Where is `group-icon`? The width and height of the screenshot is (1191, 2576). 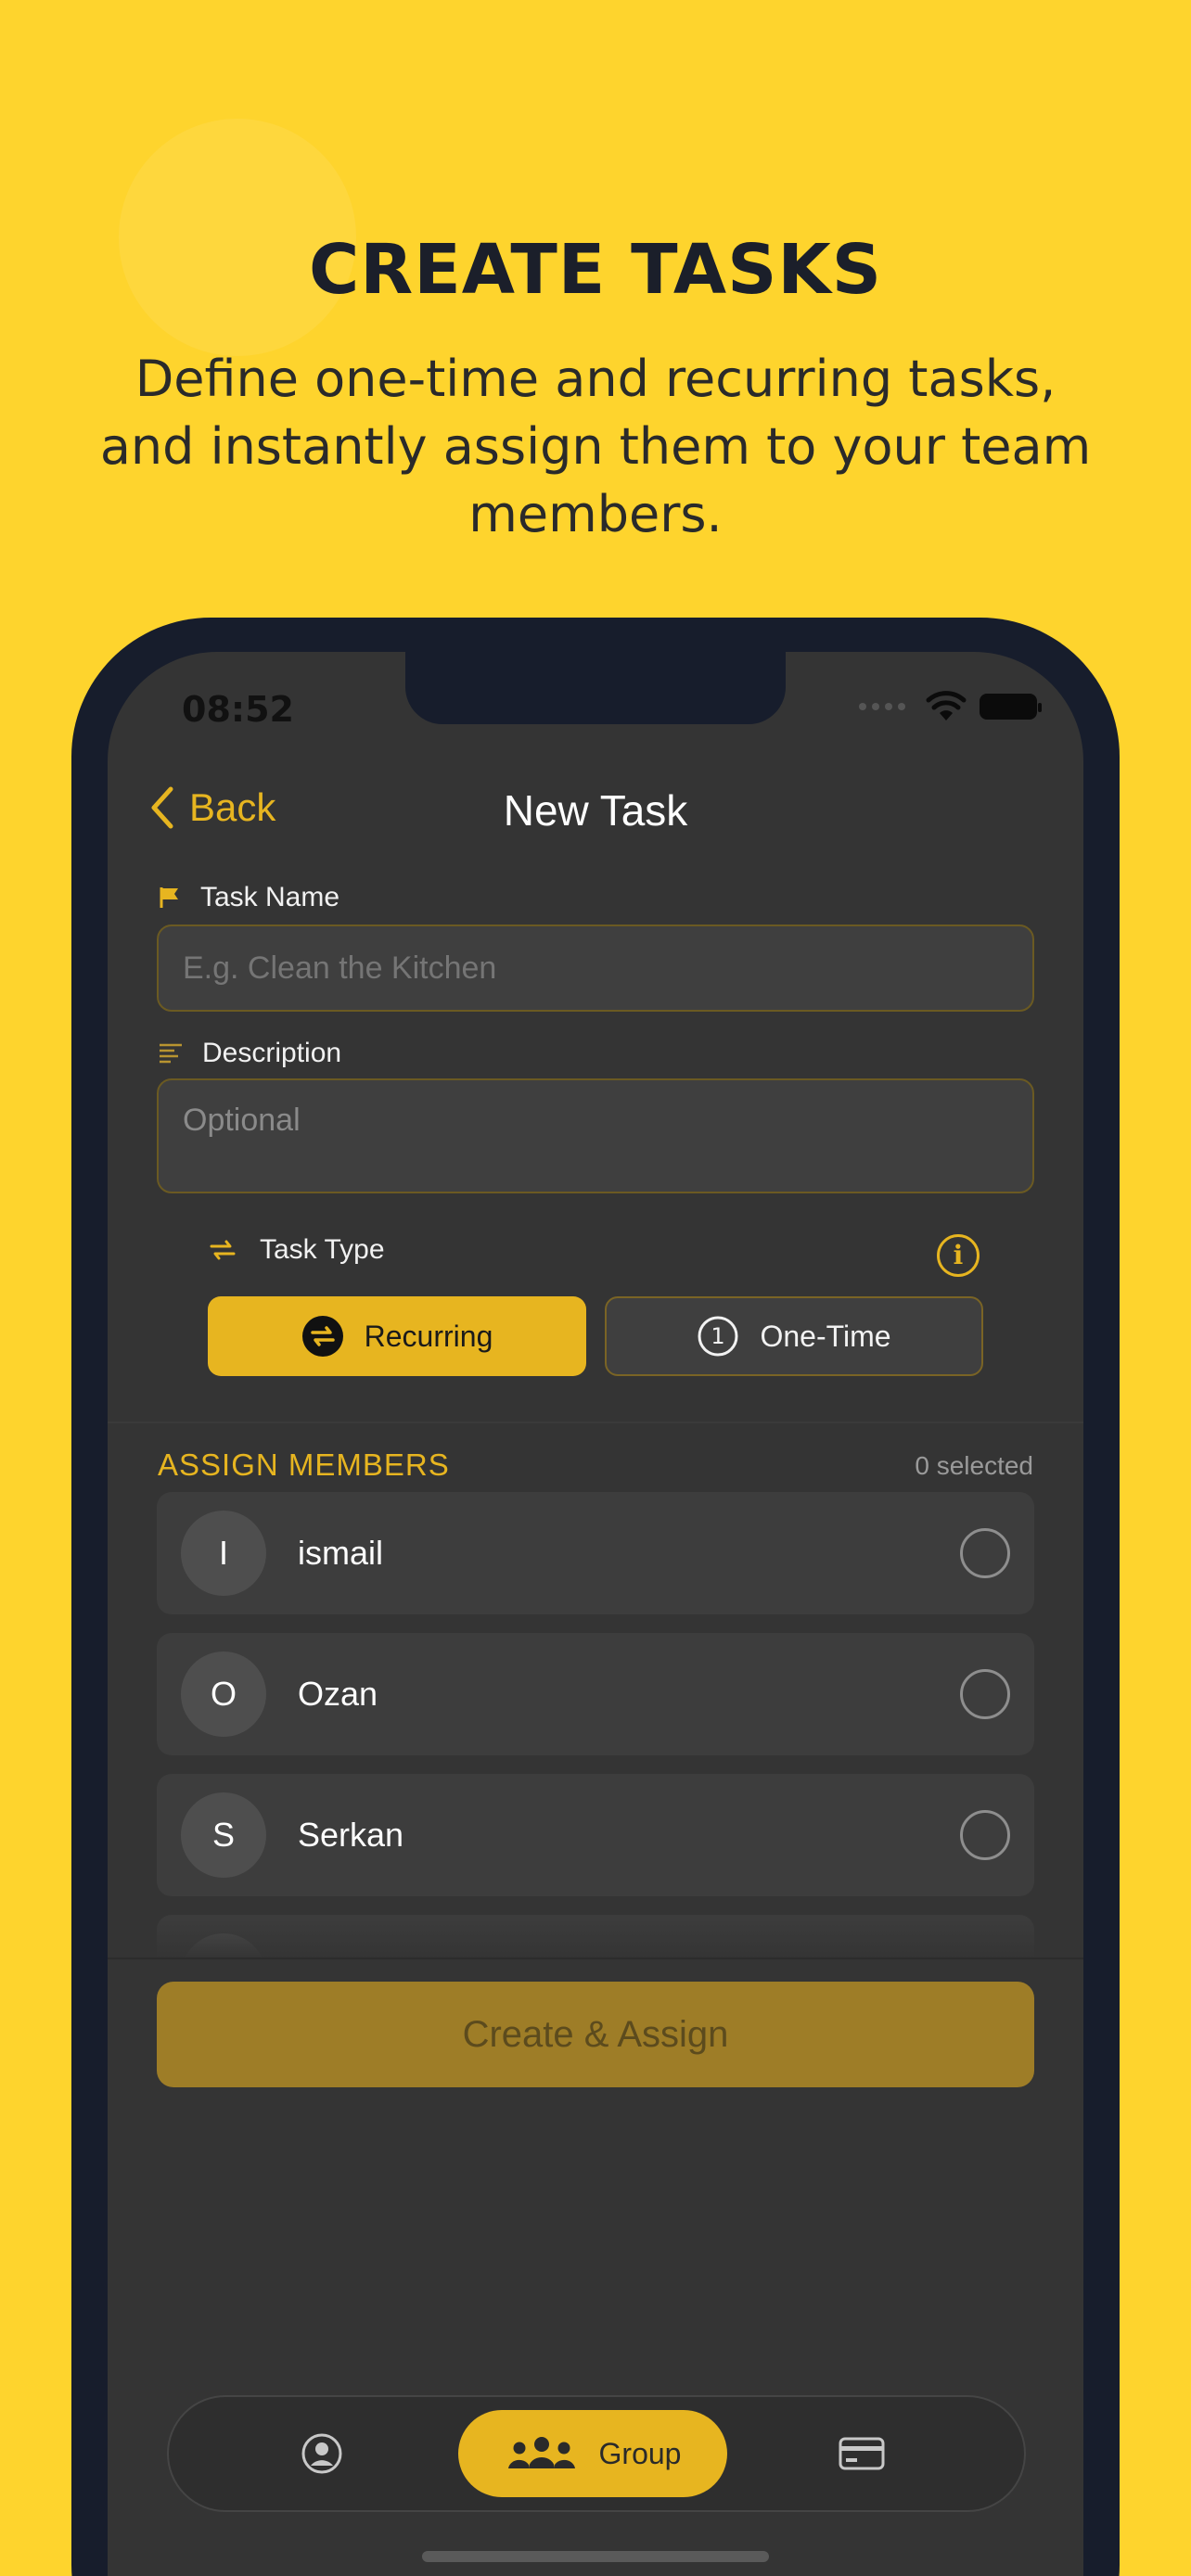 group-icon is located at coordinates (541, 2452).